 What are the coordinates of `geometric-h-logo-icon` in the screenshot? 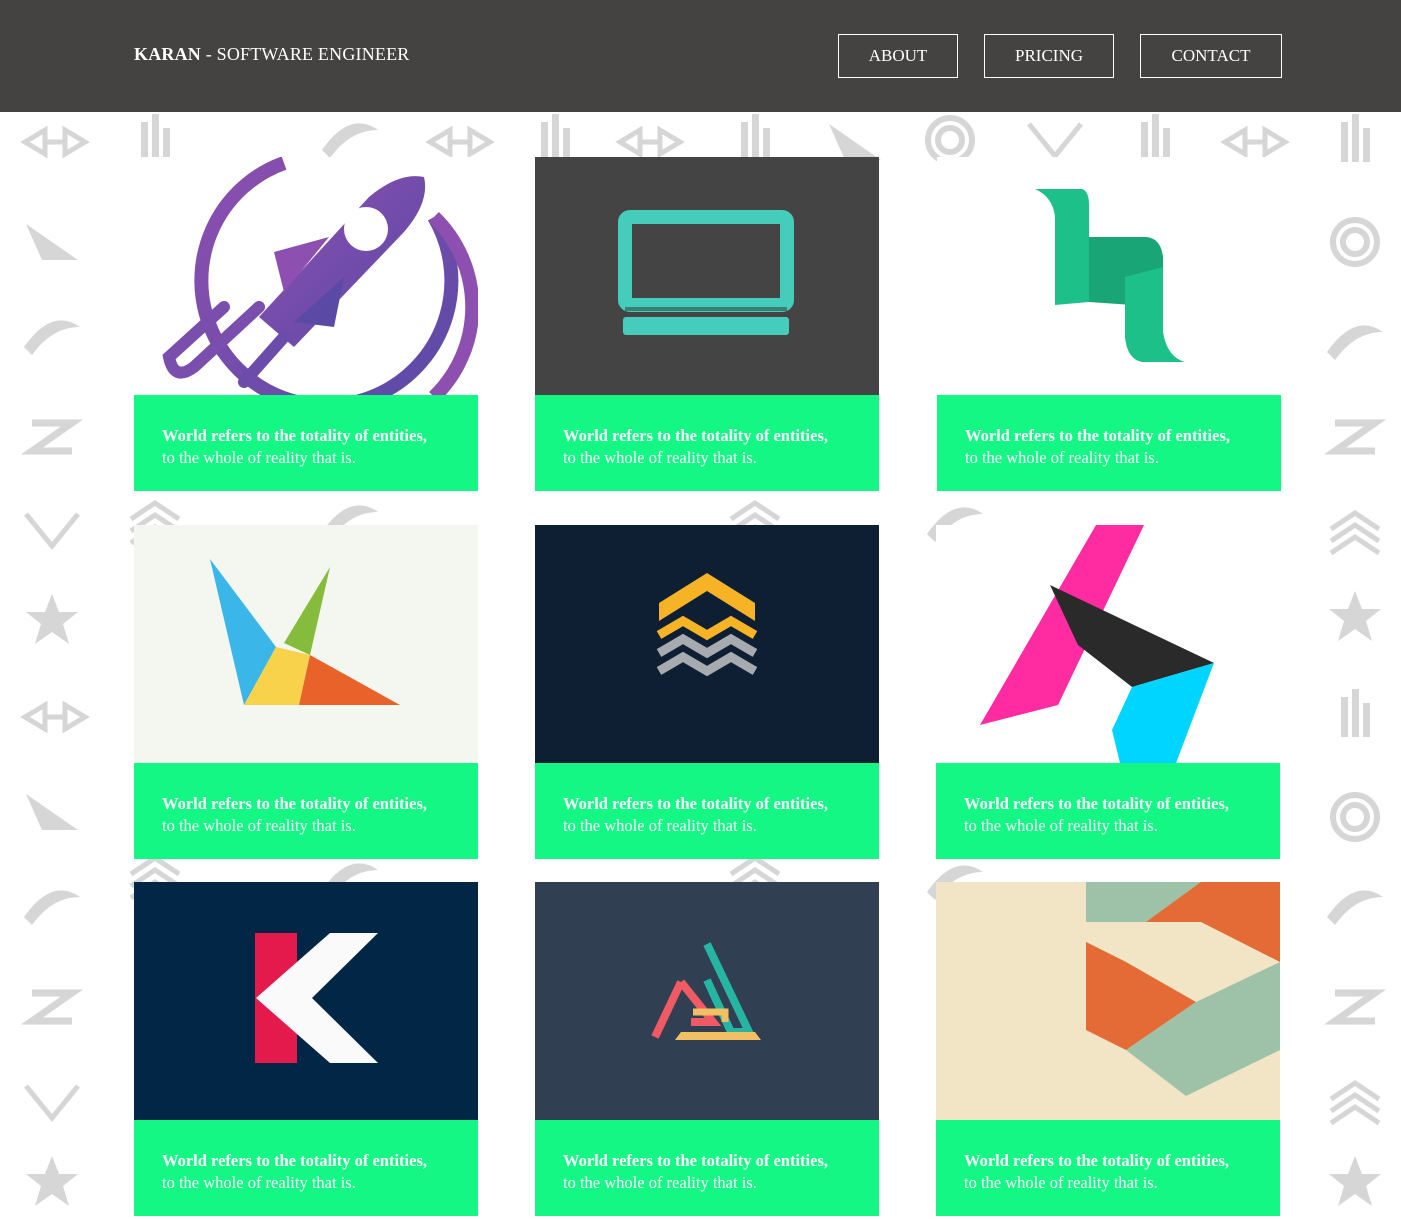 It's located at (1097, 644).